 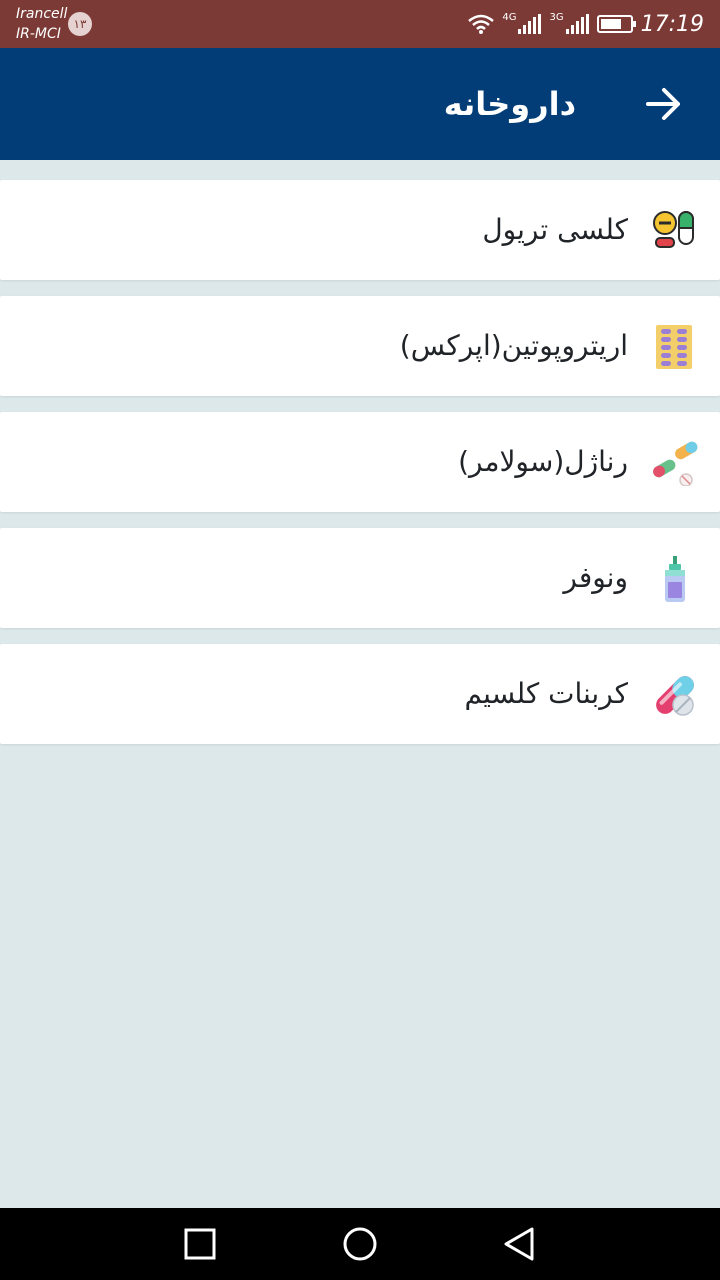 I want to click on status-indicators: 4G 3G 17:19, so click(x=586, y=24).